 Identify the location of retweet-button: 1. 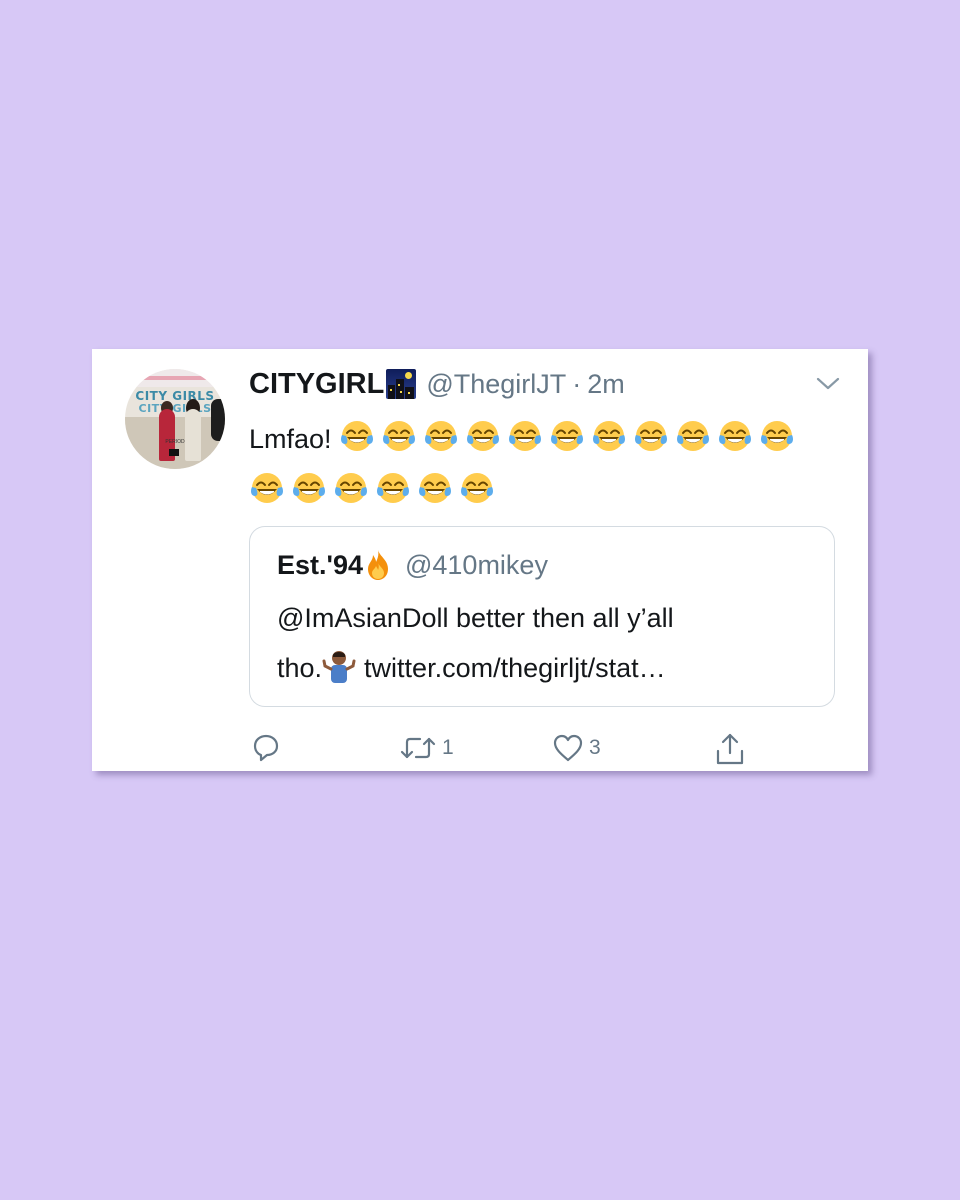
(426, 748).